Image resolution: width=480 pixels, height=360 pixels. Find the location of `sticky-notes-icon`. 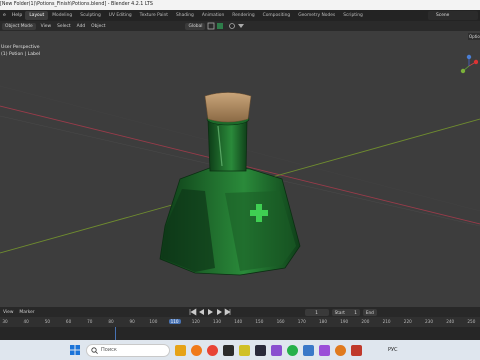

sticky-notes-icon is located at coordinates (244, 350).